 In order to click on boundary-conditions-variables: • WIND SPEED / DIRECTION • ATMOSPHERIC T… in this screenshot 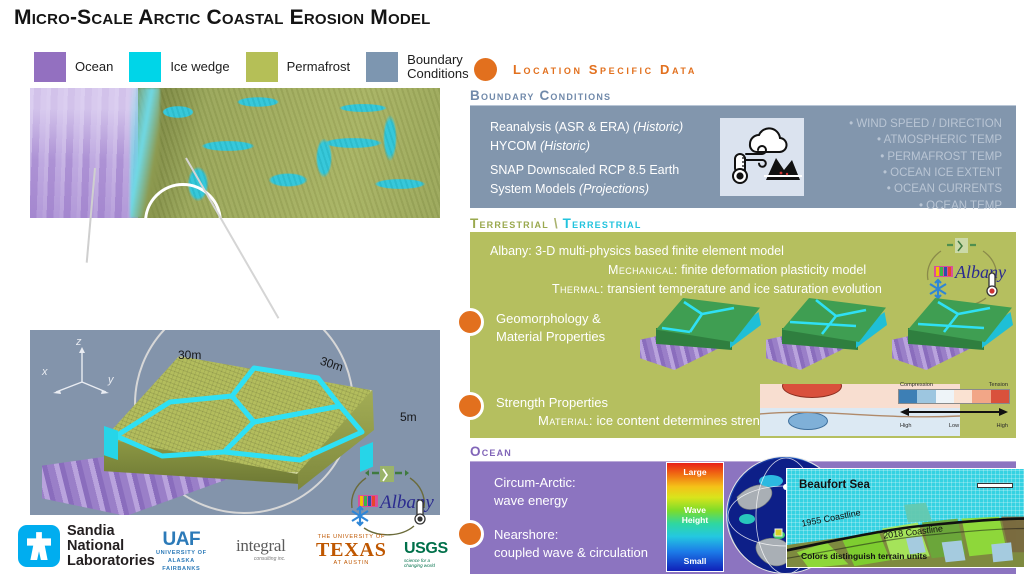, I will do `click(894, 165)`.